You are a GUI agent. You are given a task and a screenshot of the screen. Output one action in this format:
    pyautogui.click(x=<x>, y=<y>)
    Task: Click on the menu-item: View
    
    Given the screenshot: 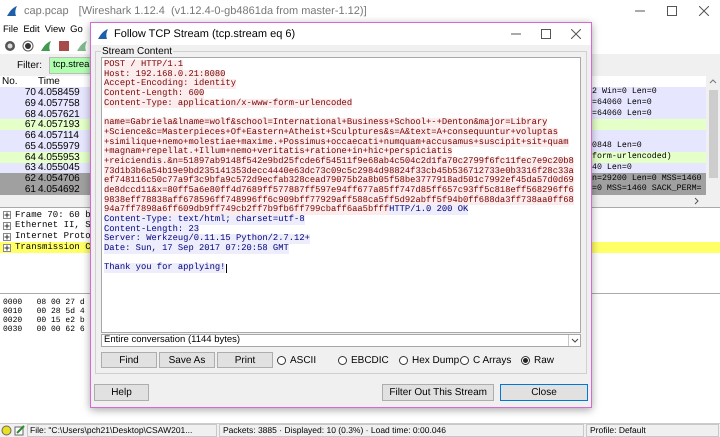 What is the action you would take?
    pyautogui.click(x=55, y=30)
    